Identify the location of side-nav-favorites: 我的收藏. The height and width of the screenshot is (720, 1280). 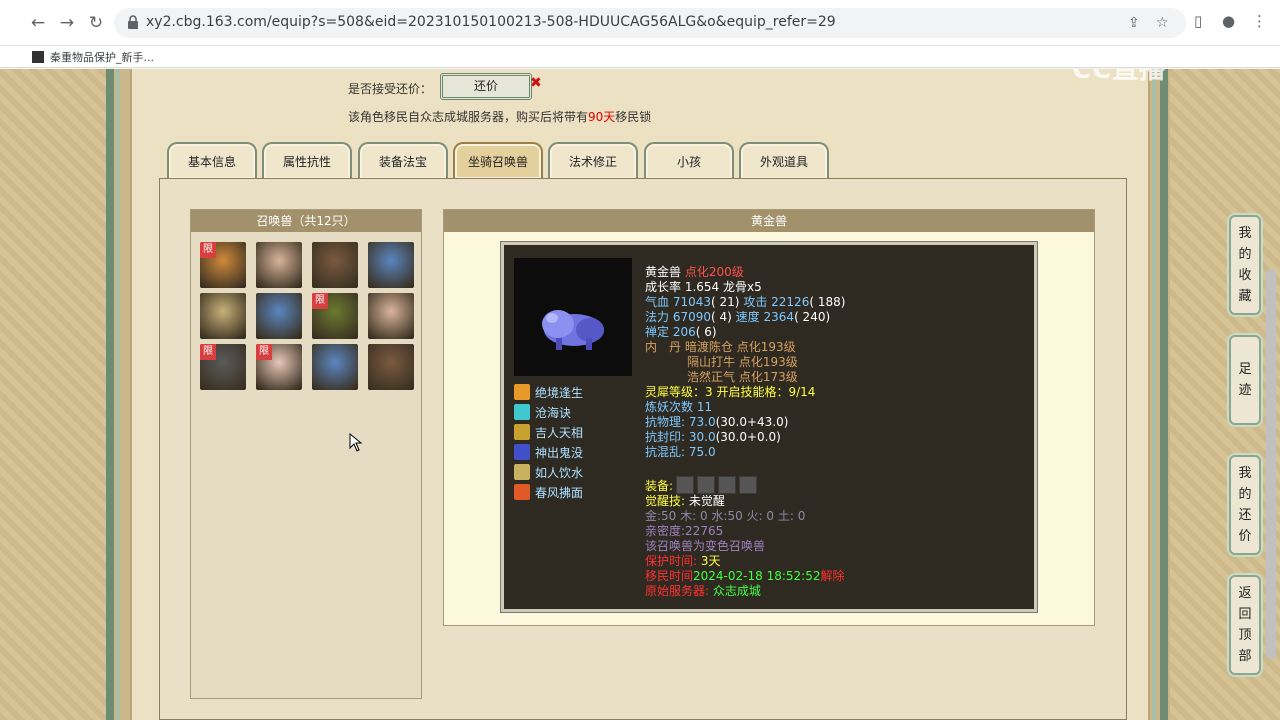
(1245, 265).